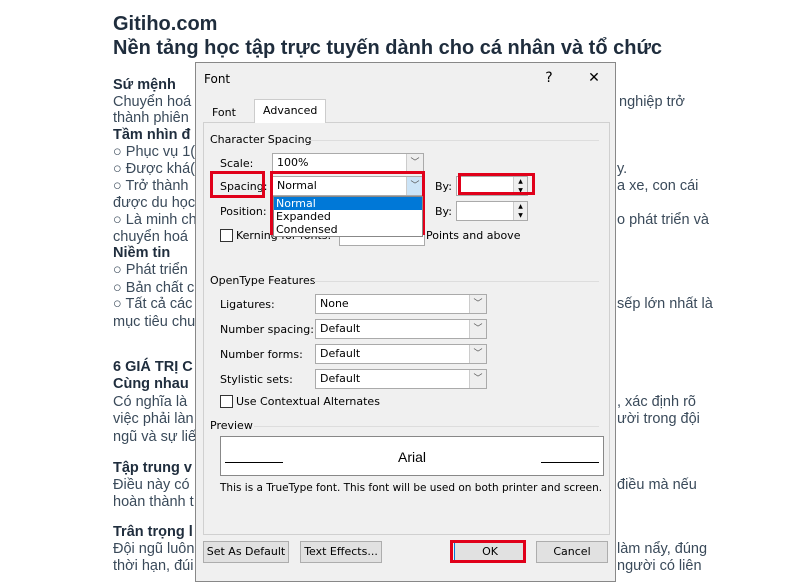  Describe the element at coordinates (154, 169) in the screenshot. I see `doc-line: ○ Được khá(` at that location.